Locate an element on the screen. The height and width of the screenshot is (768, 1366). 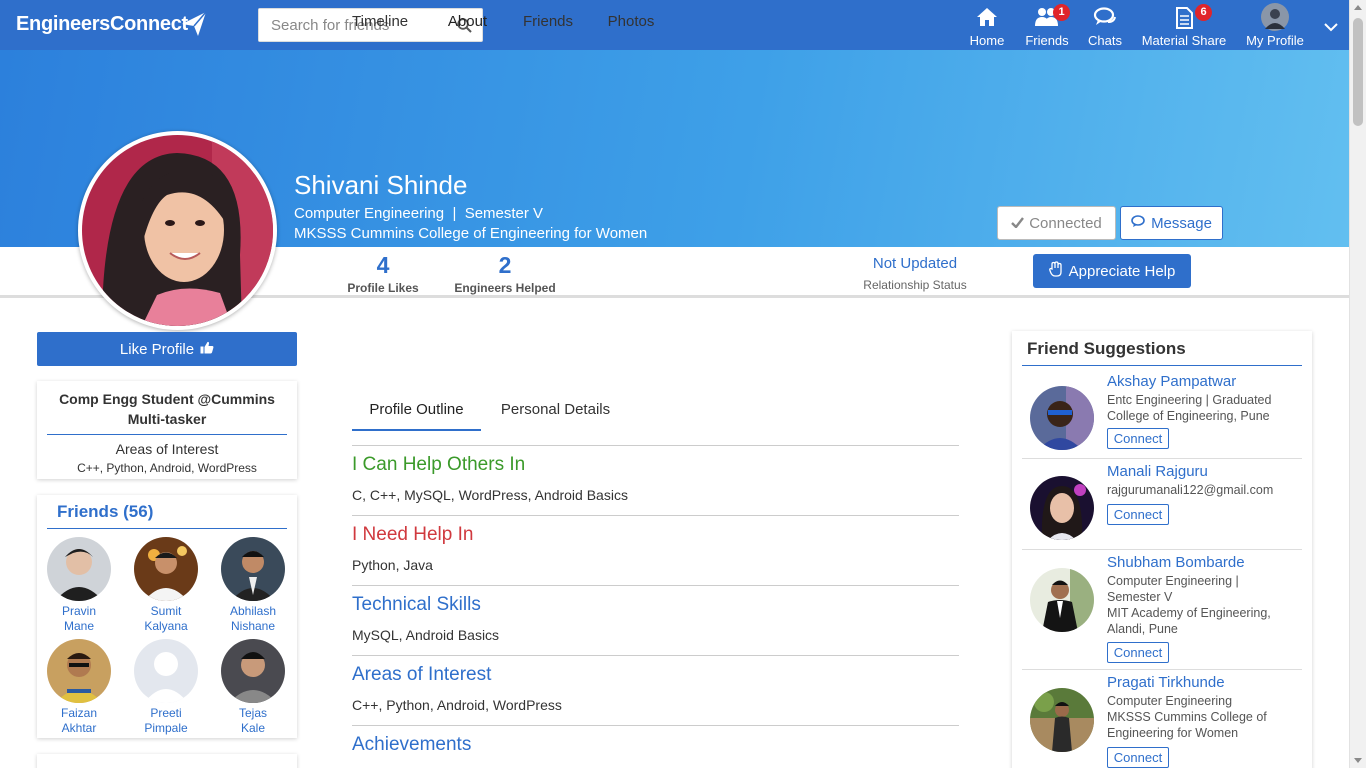
nav-chats: Chats is located at coordinates (1105, 25).